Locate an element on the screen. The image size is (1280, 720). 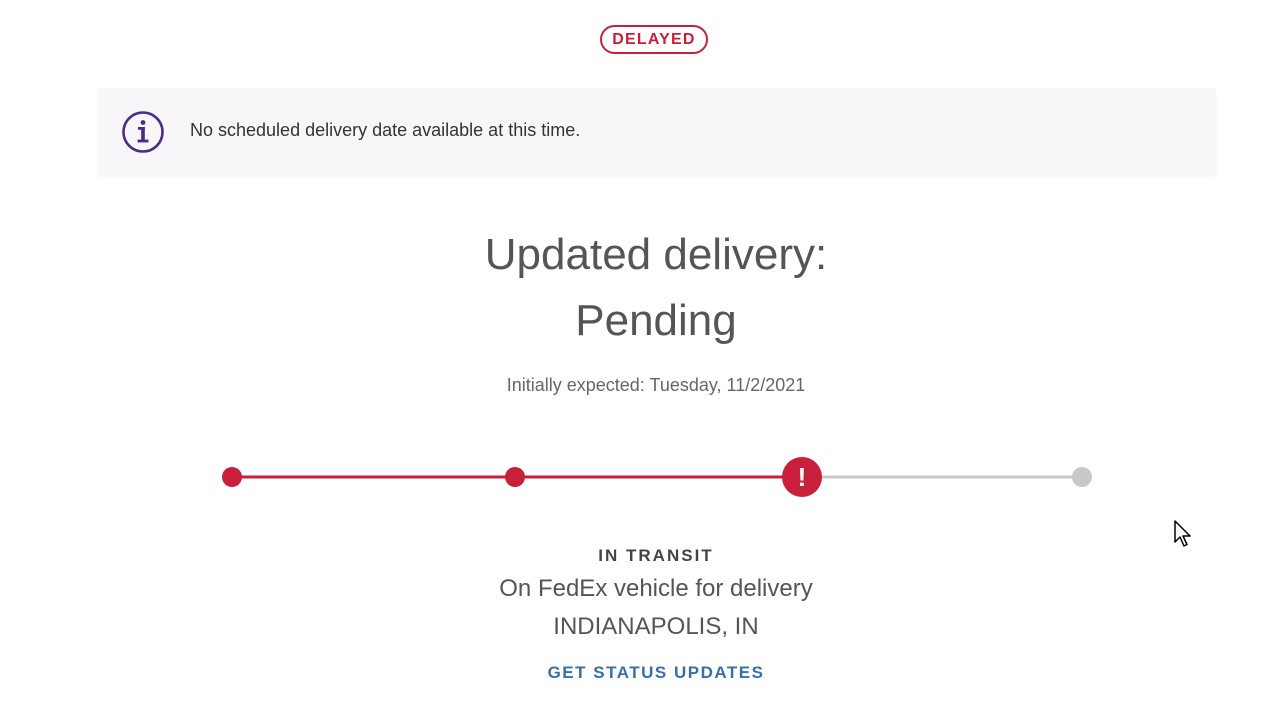
progress-tracker-graphic: ! is located at coordinates (657, 477).